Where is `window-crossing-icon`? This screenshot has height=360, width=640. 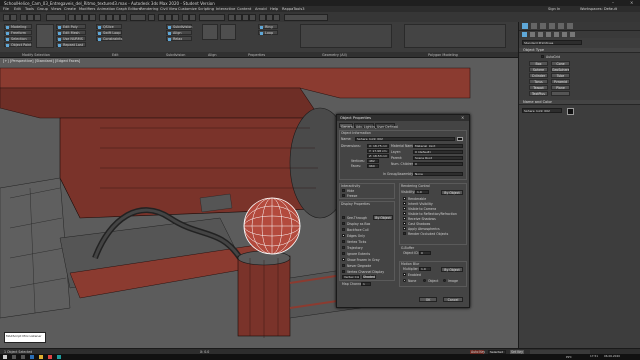
window-crossing-icon is located at coordinates (92, 17).